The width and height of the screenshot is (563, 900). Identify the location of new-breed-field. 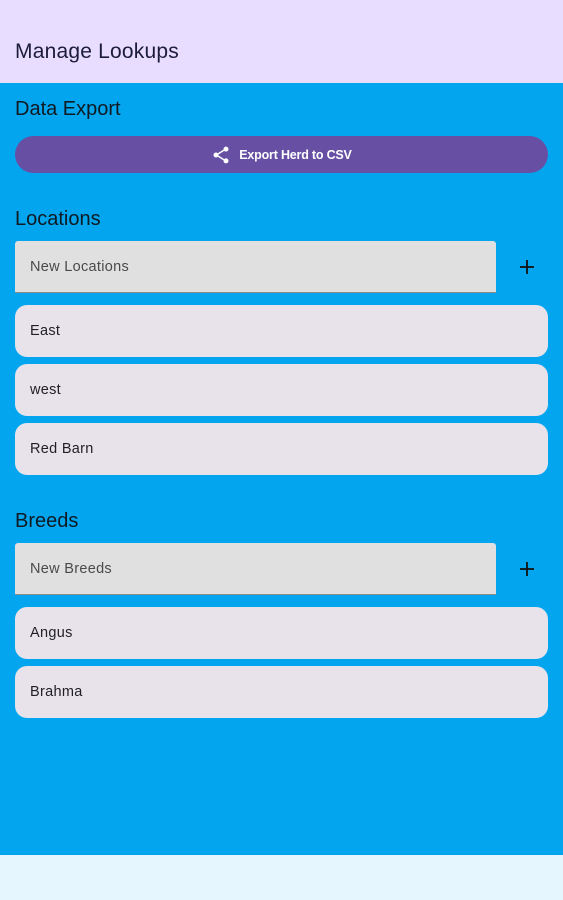
(255, 569).